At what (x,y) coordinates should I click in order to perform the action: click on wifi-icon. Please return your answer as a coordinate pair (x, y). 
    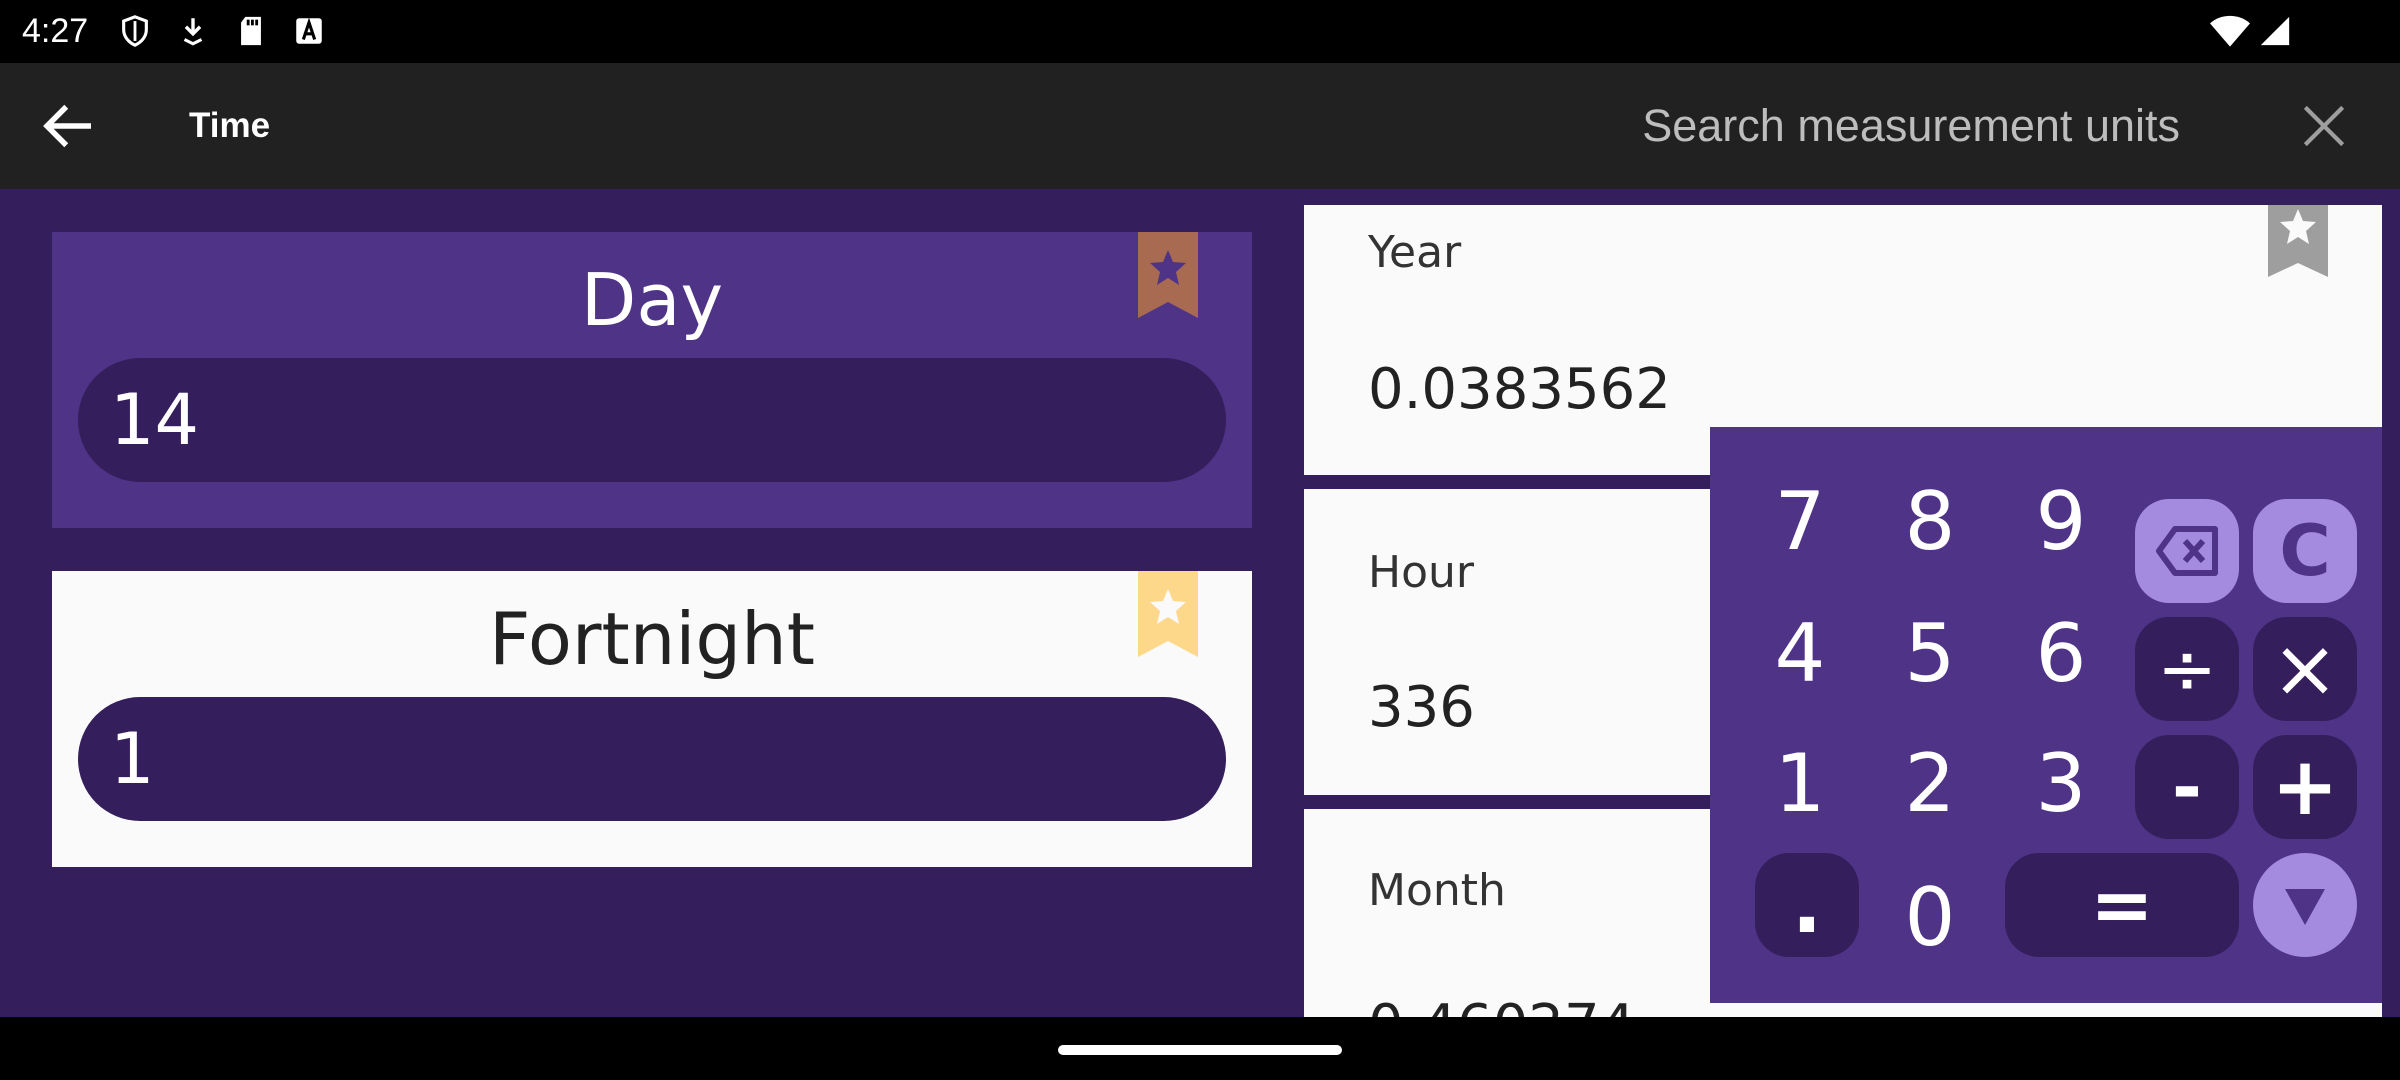
    Looking at the image, I should click on (2230, 31).